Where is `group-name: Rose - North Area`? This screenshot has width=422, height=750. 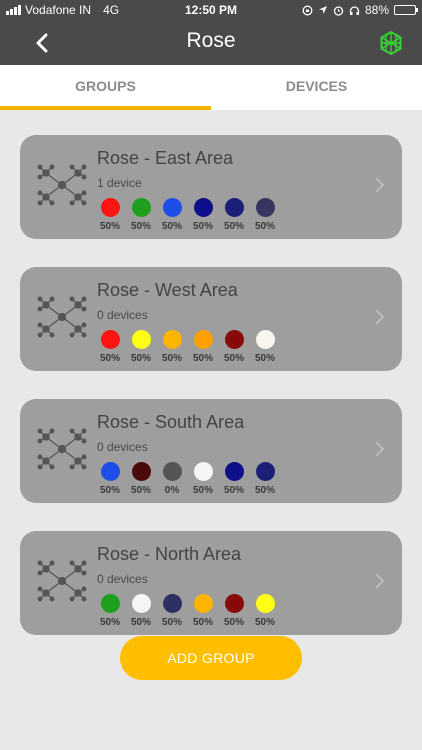
group-name: Rose - North Area is located at coordinates (169, 554).